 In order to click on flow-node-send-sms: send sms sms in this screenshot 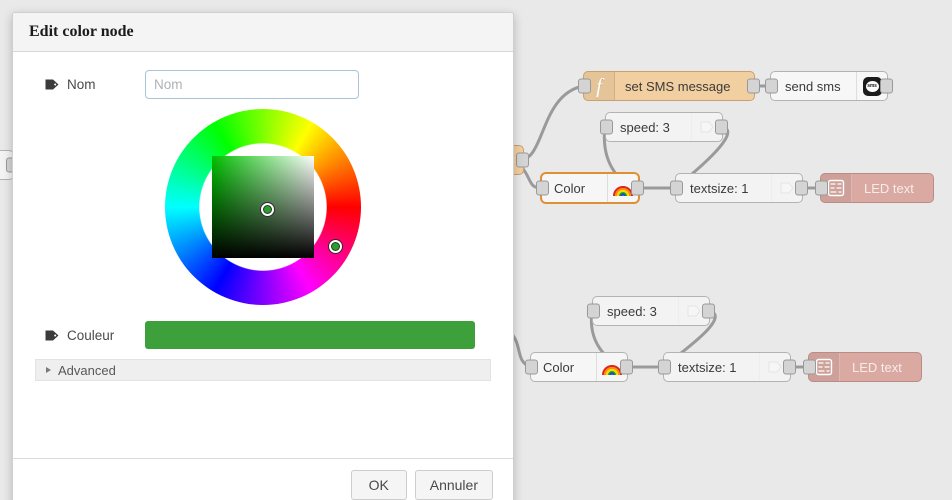, I will do `click(829, 86)`.